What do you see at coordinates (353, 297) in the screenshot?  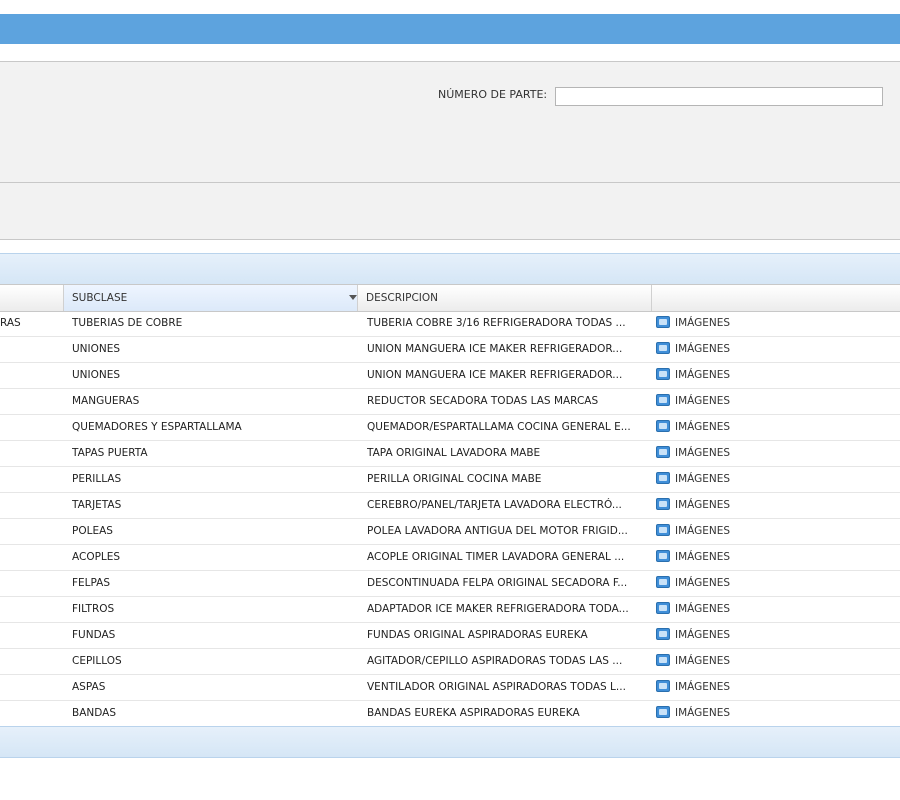 I see `column-menu-arrow-icon` at bounding box center [353, 297].